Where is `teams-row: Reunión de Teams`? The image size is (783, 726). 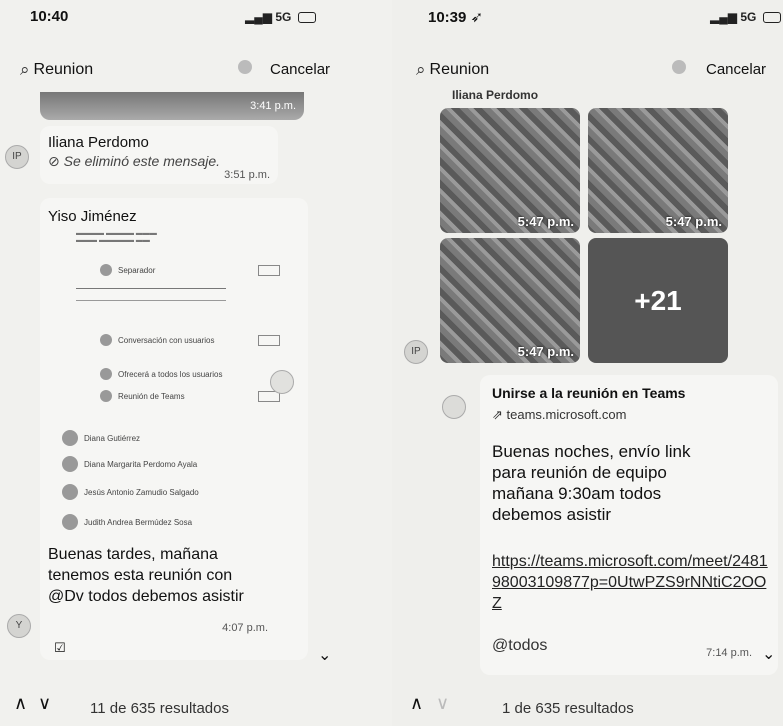
teams-row: Reunión de Teams is located at coordinates (190, 396).